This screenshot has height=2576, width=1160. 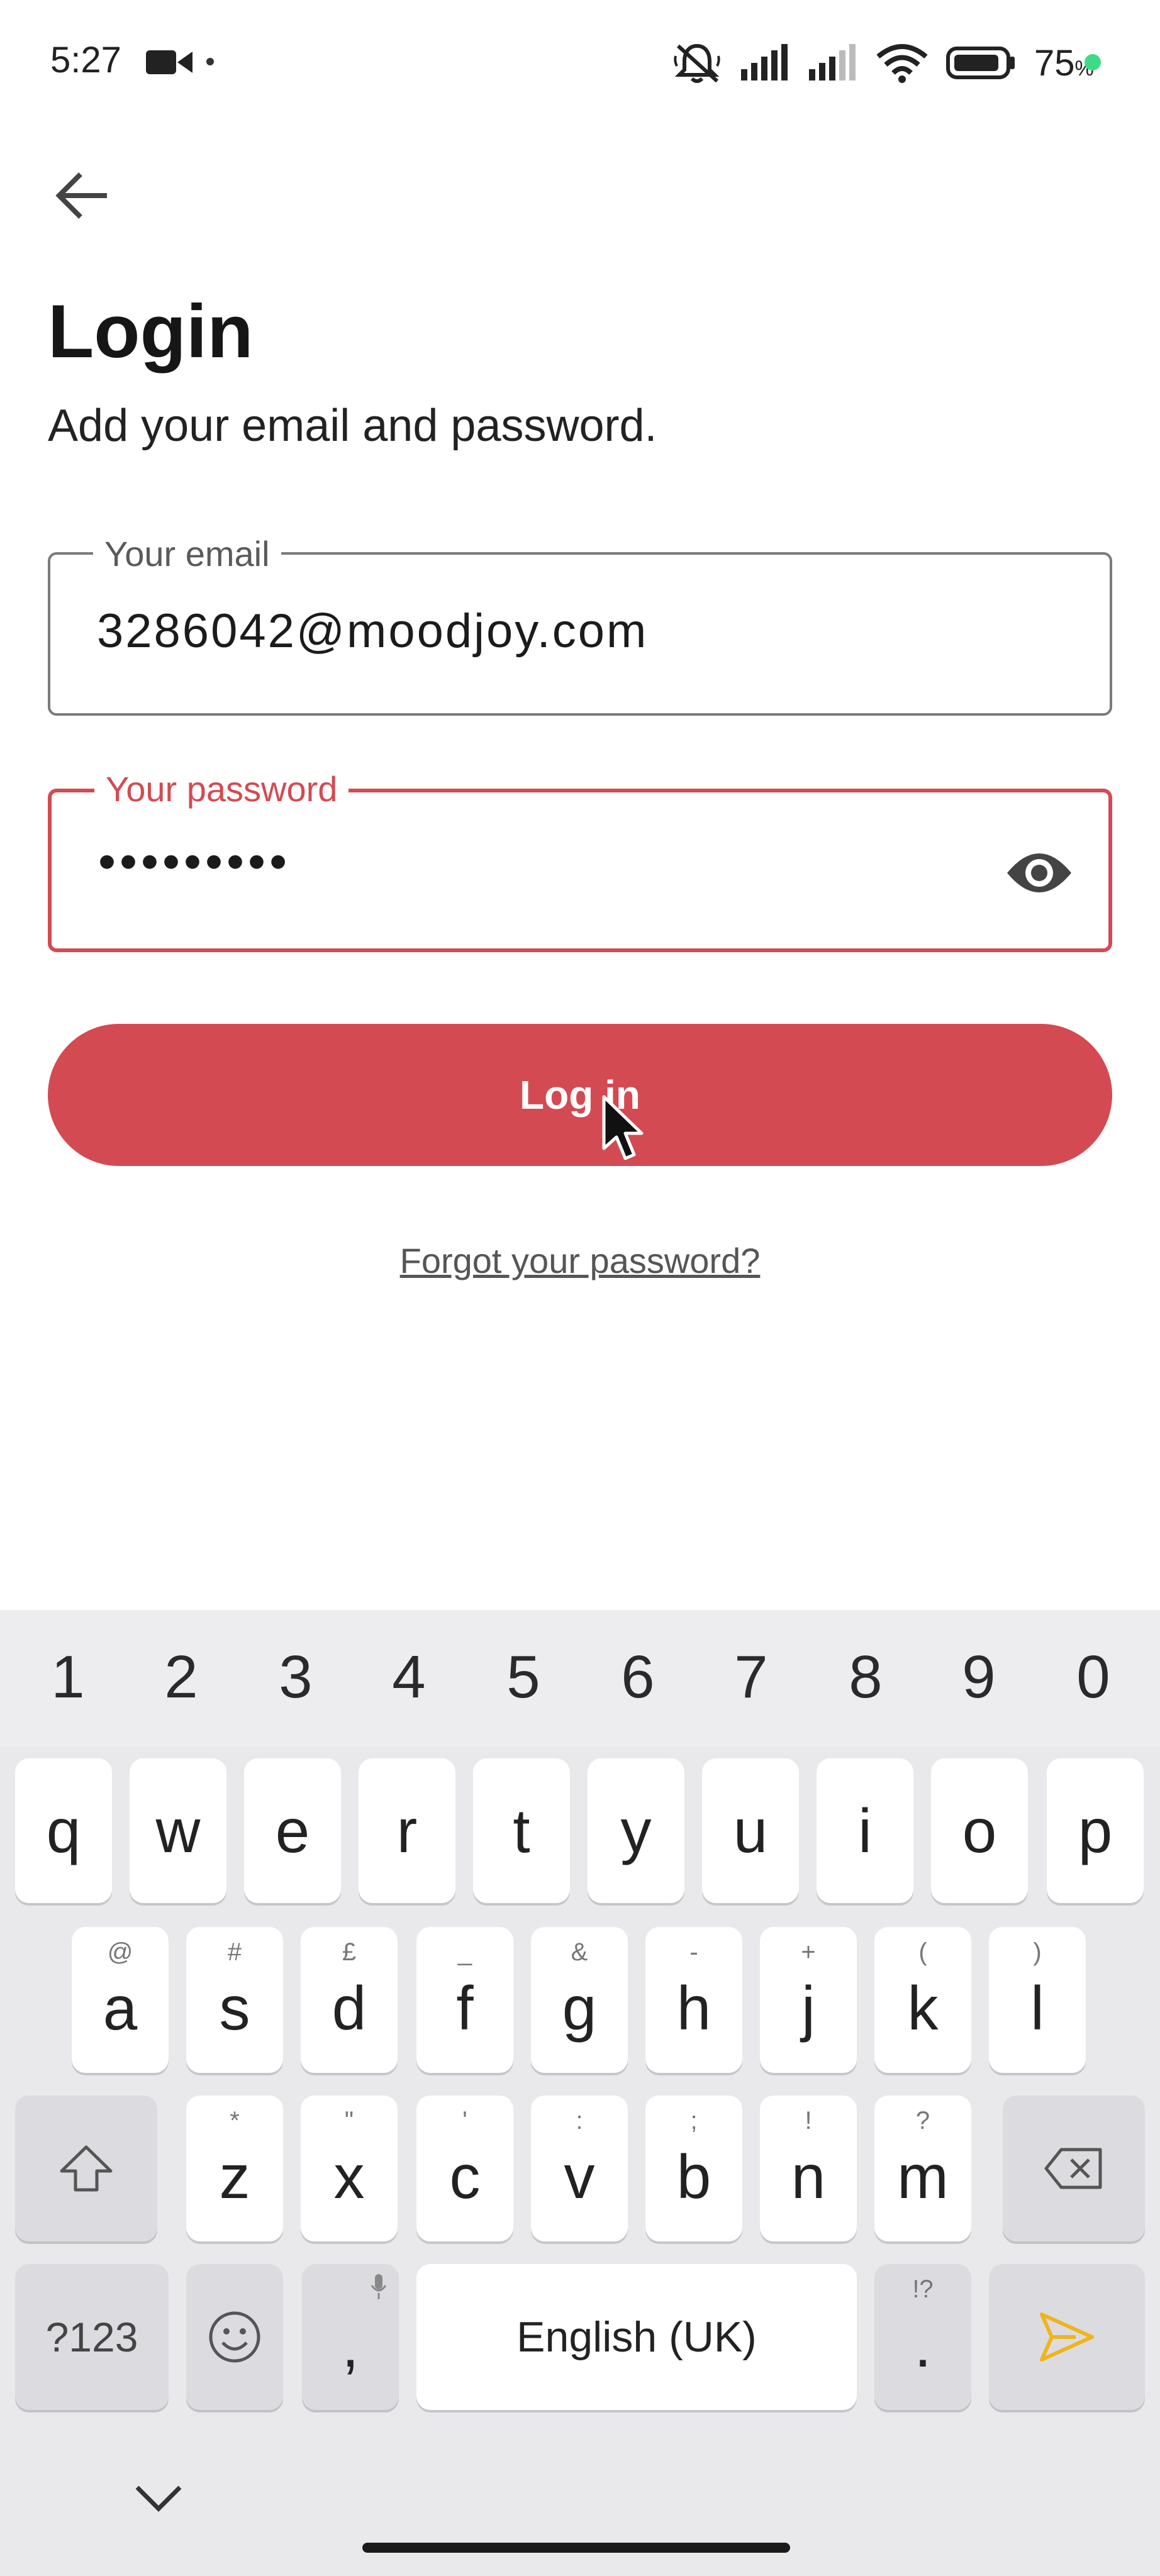 What do you see at coordinates (178, 1830) in the screenshot?
I see `key-w: w` at bounding box center [178, 1830].